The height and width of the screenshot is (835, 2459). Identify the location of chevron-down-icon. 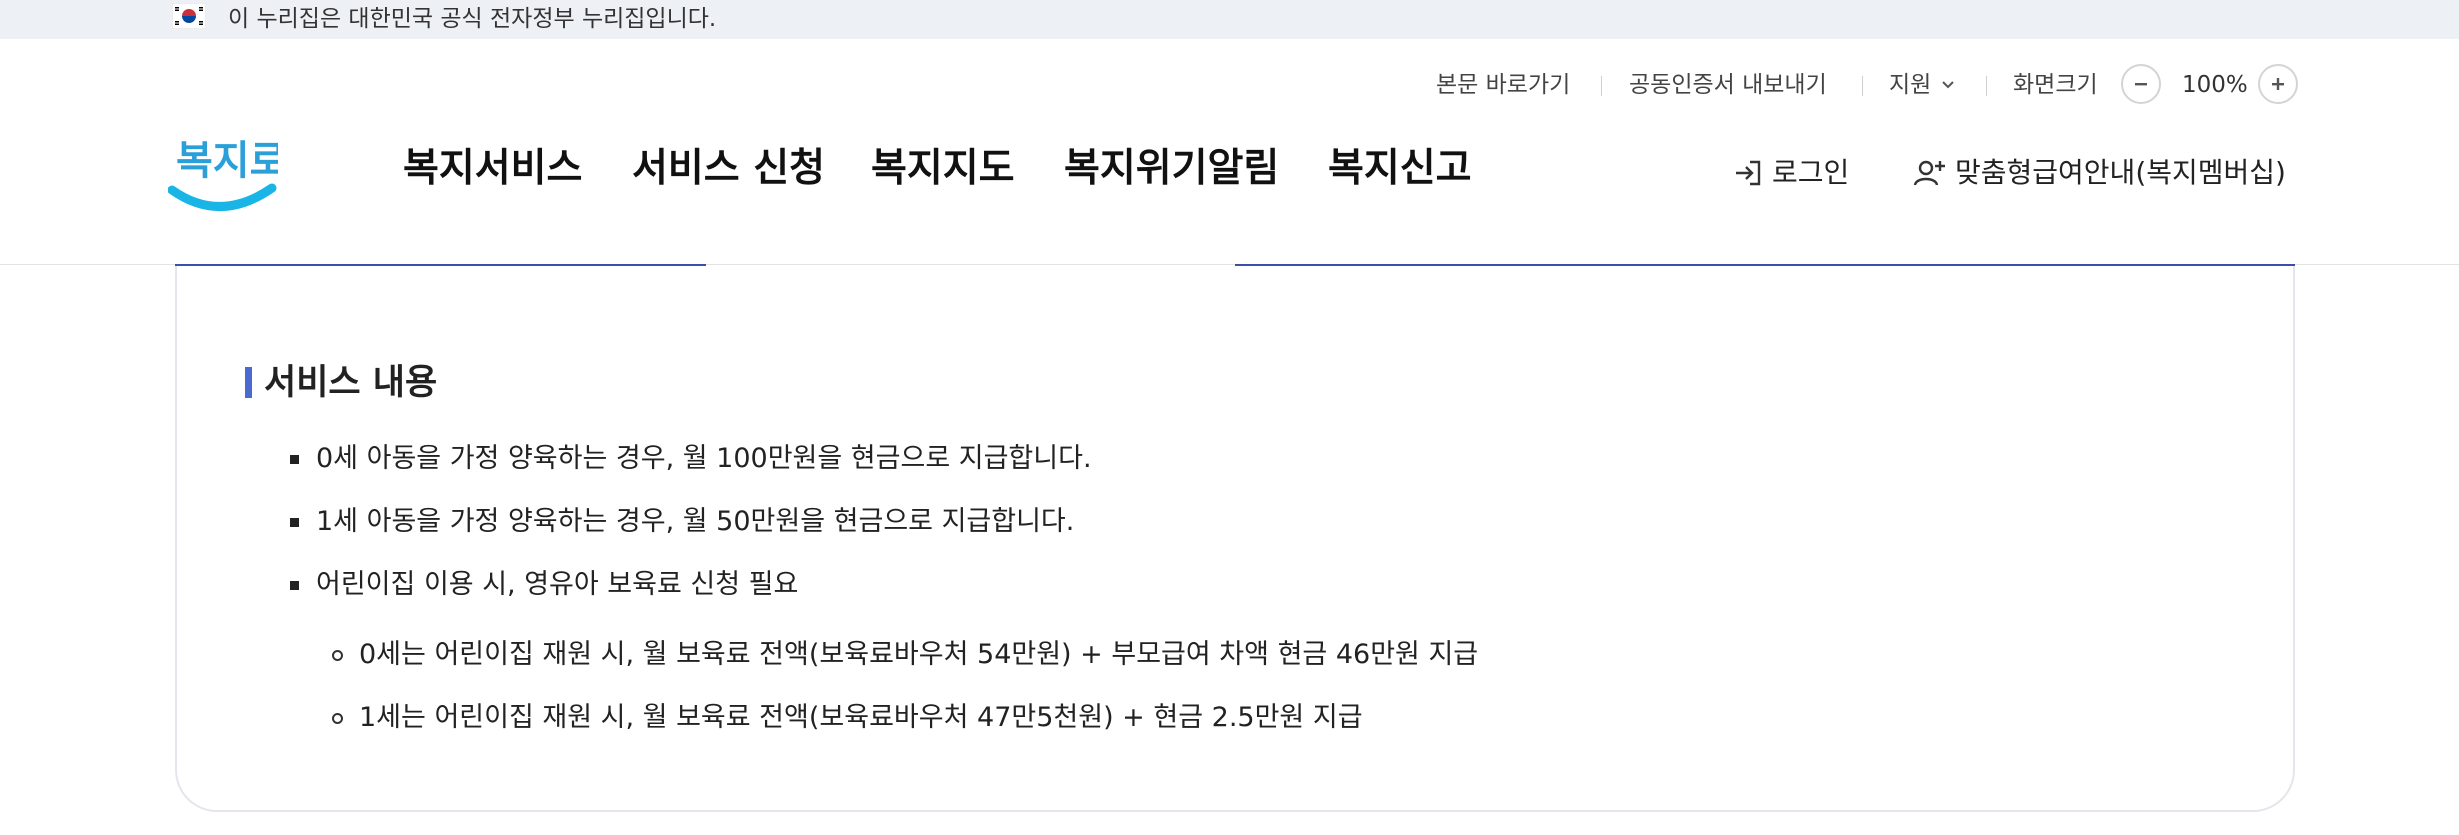
(1948, 85).